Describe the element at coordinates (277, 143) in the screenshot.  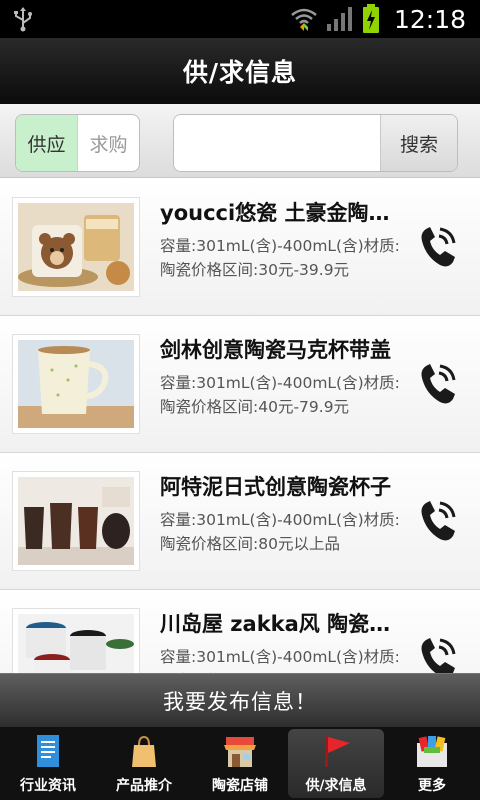
I see `search-input` at that location.